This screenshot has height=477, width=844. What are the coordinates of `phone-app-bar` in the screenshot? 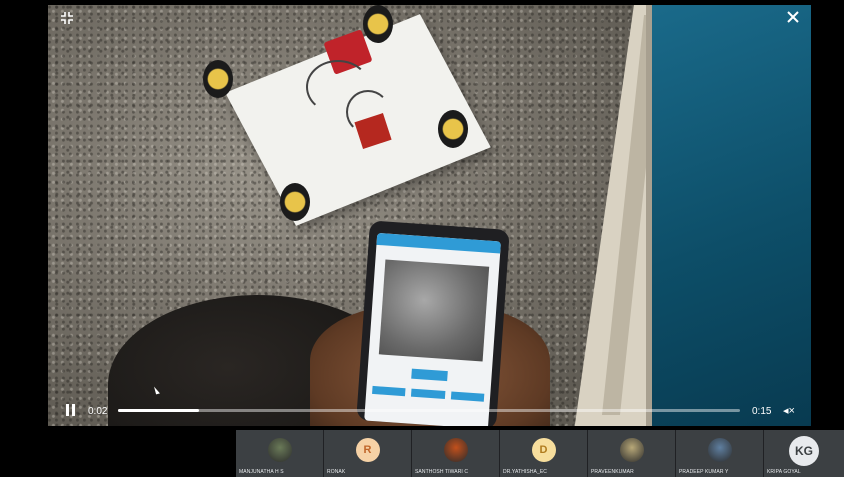 It's located at (438, 243).